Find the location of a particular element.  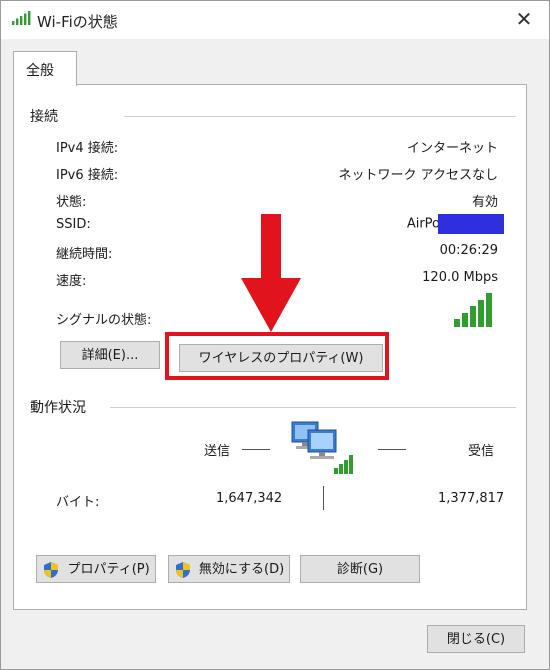

state-value: 有効 is located at coordinates (484, 202).